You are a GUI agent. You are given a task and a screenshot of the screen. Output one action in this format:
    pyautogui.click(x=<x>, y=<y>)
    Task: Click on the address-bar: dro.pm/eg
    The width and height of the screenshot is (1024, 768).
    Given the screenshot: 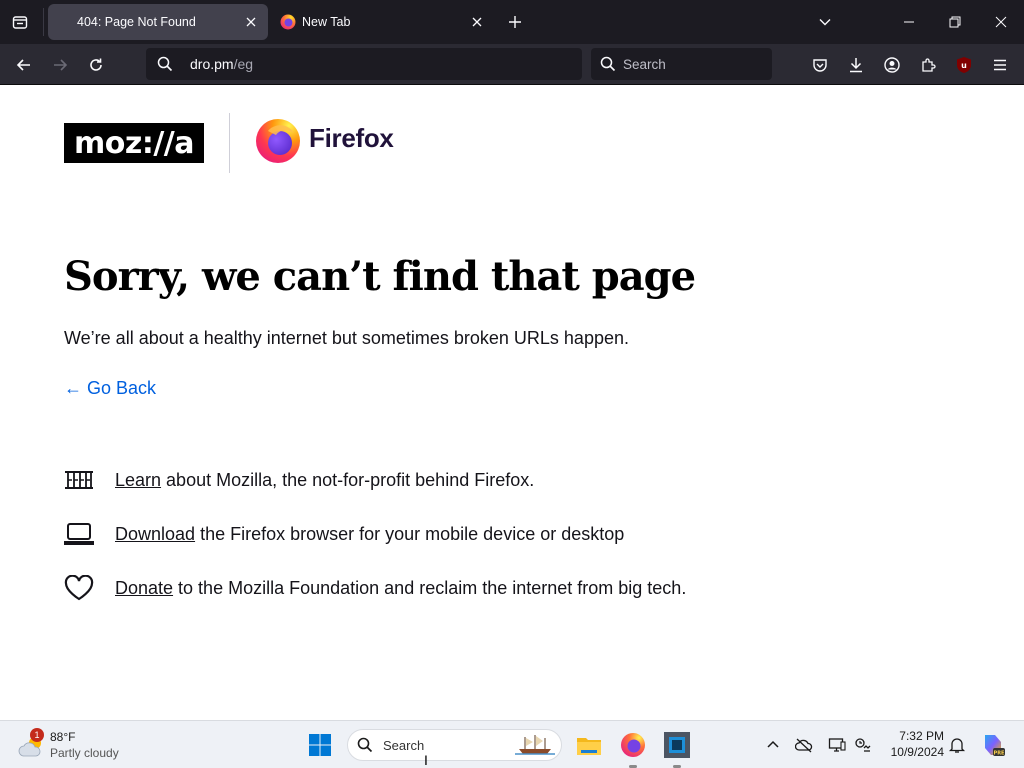 What is the action you would take?
    pyautogui.click(x=364, y=64)
    